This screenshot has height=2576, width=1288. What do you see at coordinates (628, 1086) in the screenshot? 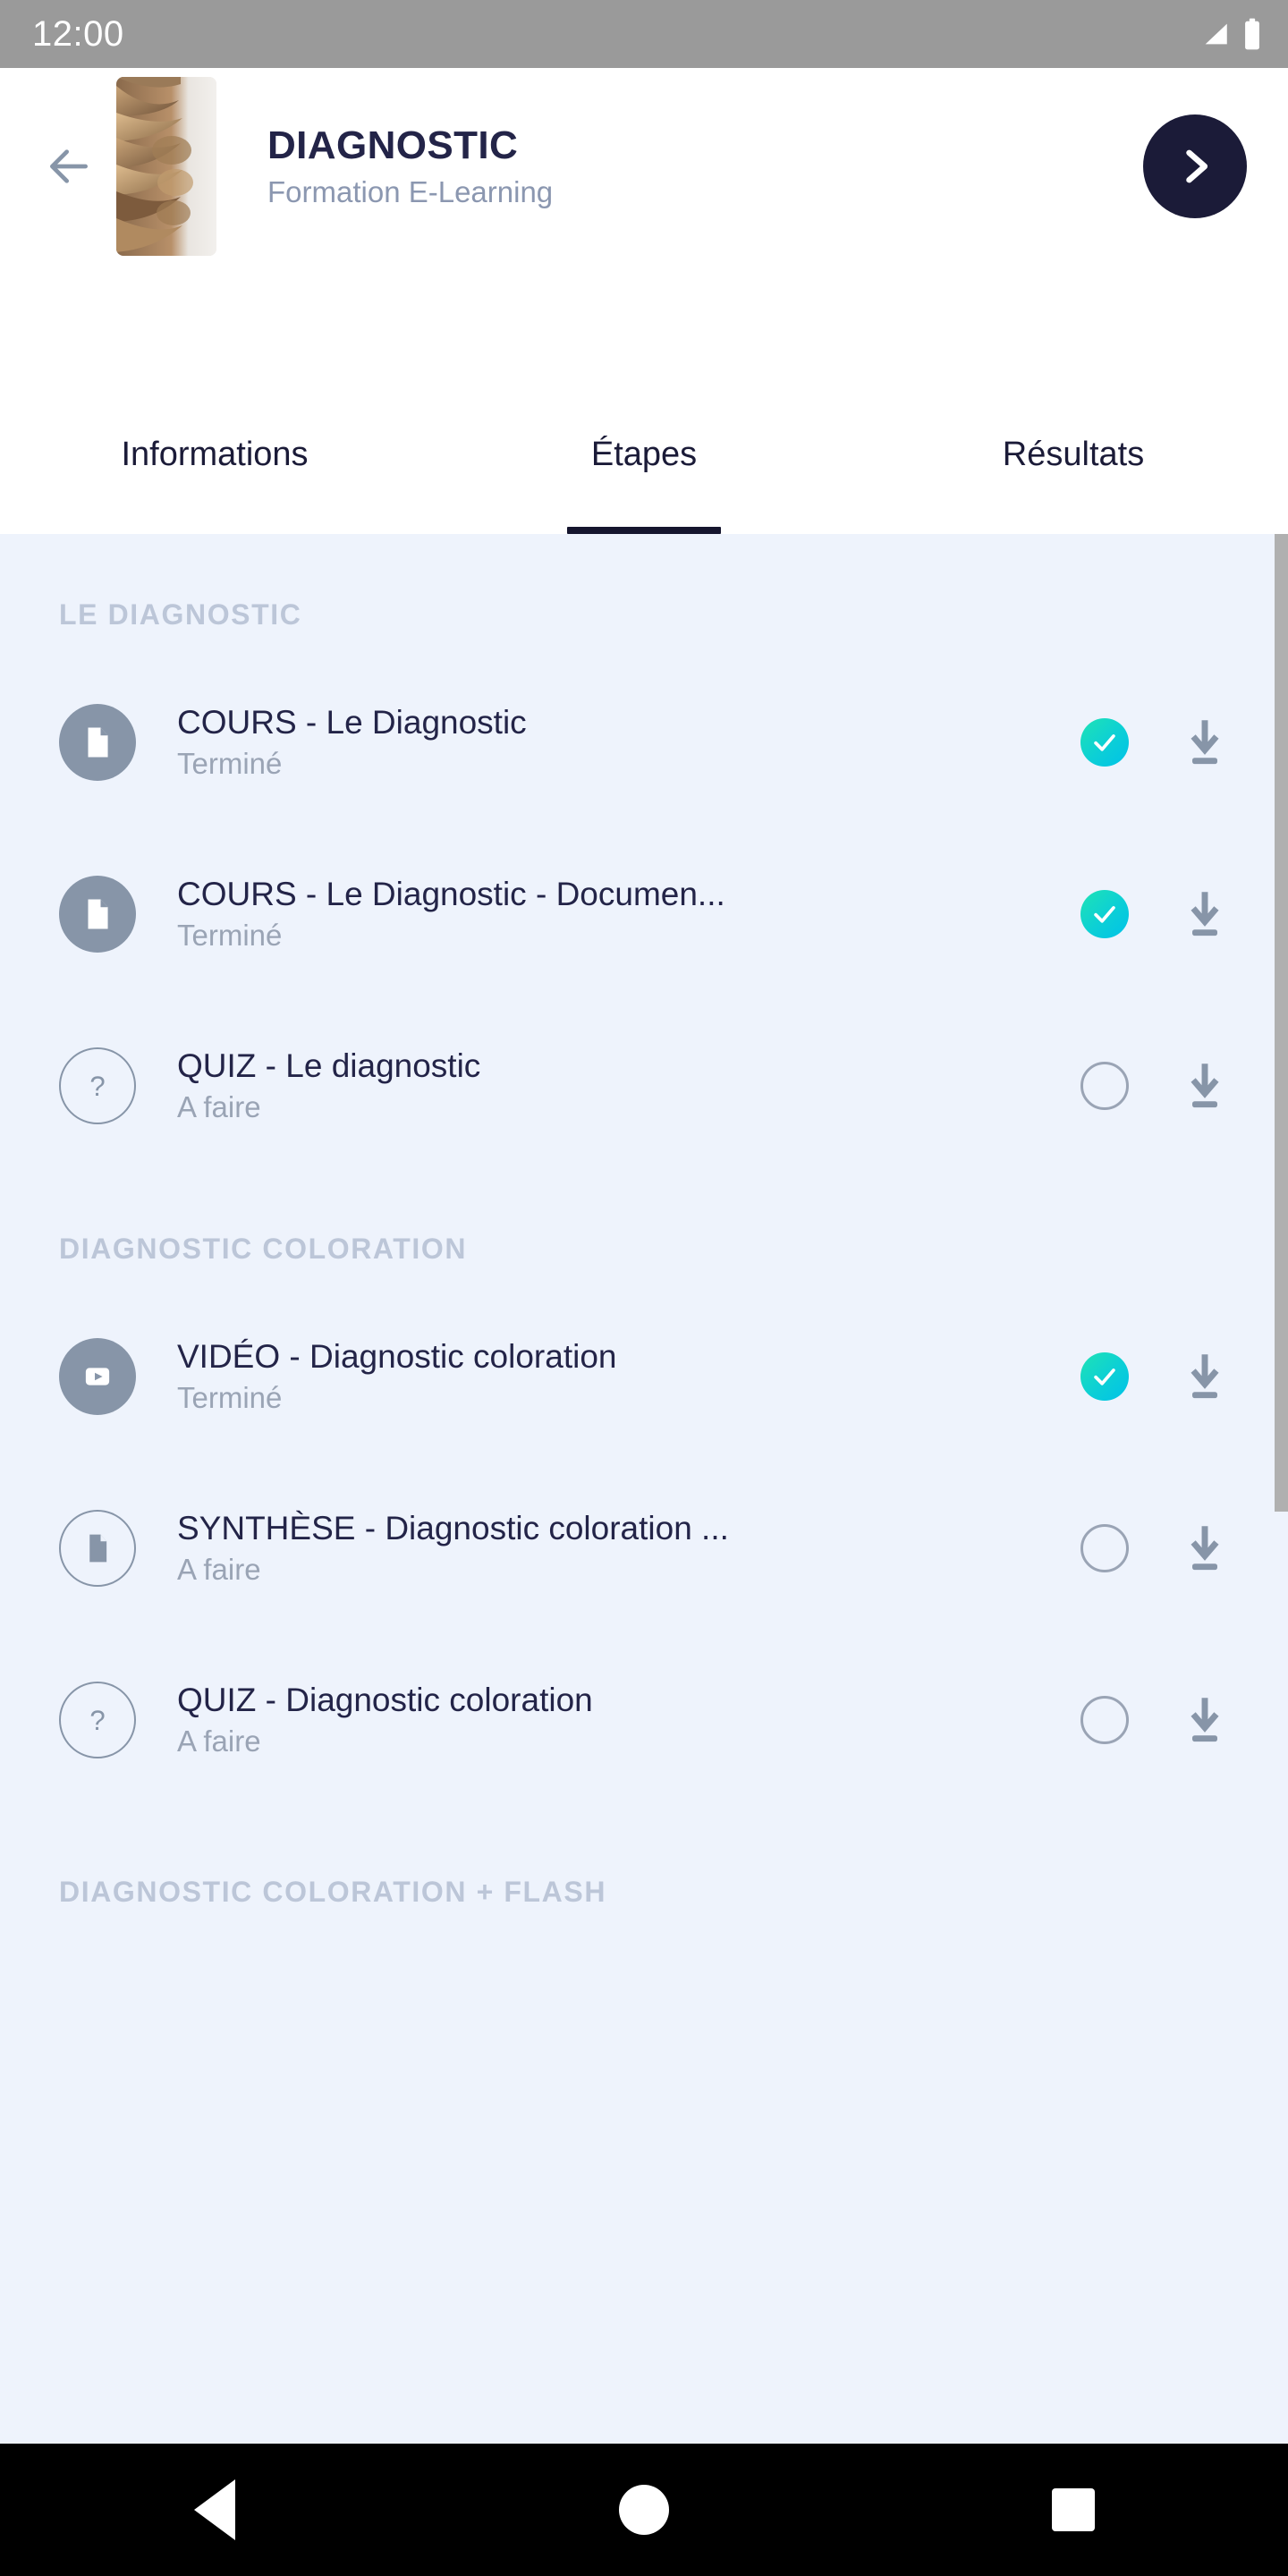
I see `list-item-text: QUIZ - Le diagnostic A faire` at bounding box center [628, 1086].